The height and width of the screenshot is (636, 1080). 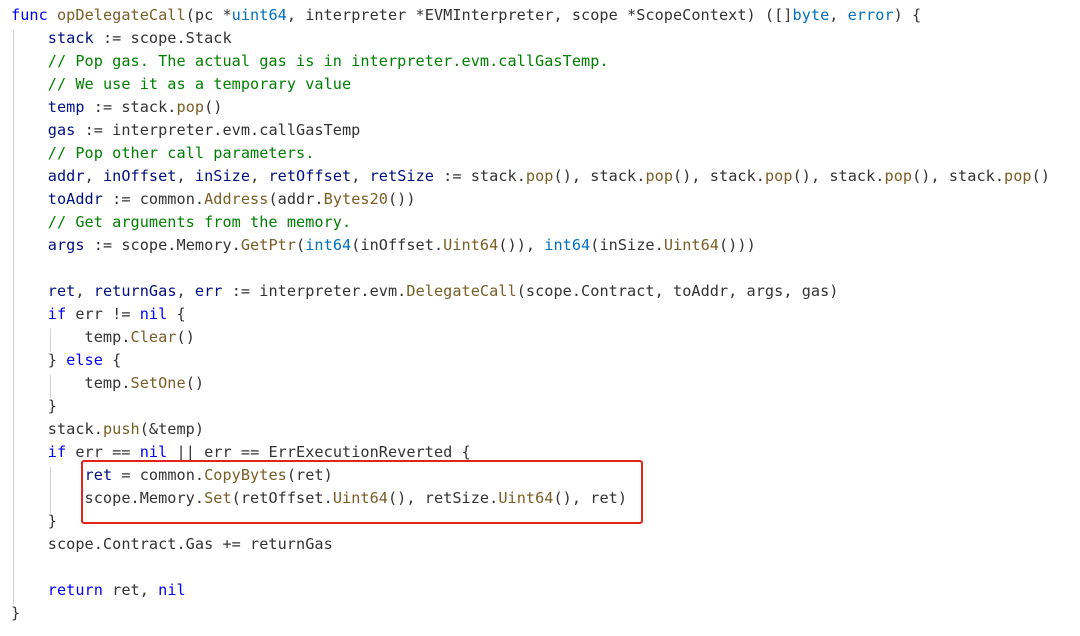 What do you see at coordinates (103, 314) in the screenshot?
I see `code-token: err !=` at bounding box center [103, 314].